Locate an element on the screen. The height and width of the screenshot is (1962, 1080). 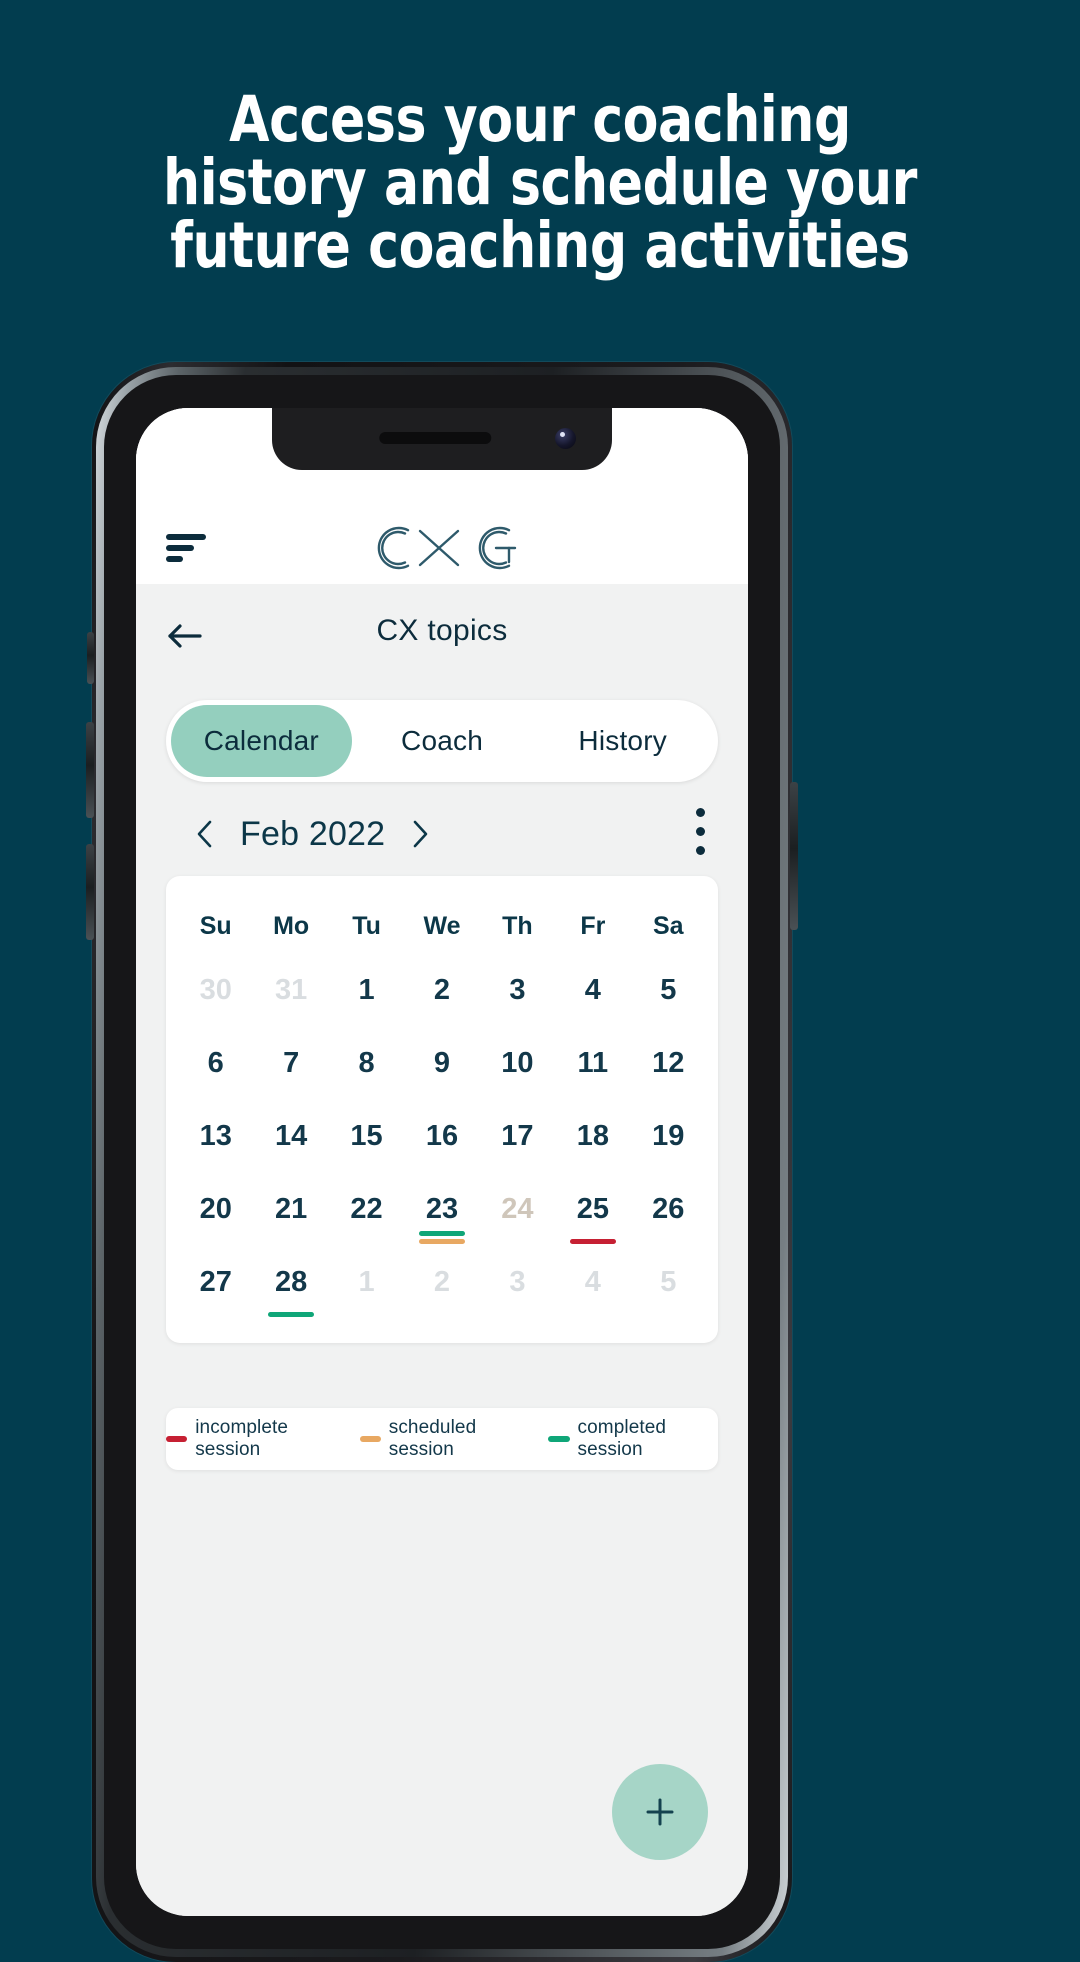
calendar-day-cell: 26 is located at coordinates (668, 1209).